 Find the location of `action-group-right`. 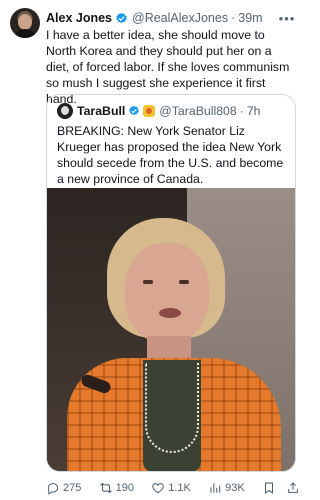

action-group-right is located at coordinates (281, 488).